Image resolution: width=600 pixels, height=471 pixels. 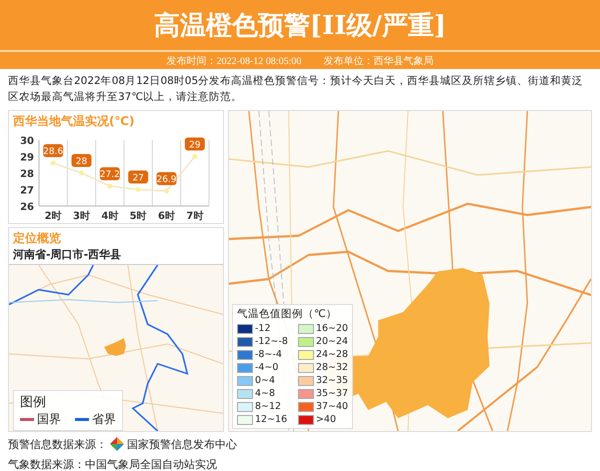 I want to click on legend-label: 37~40, so click(x=332, y=406).